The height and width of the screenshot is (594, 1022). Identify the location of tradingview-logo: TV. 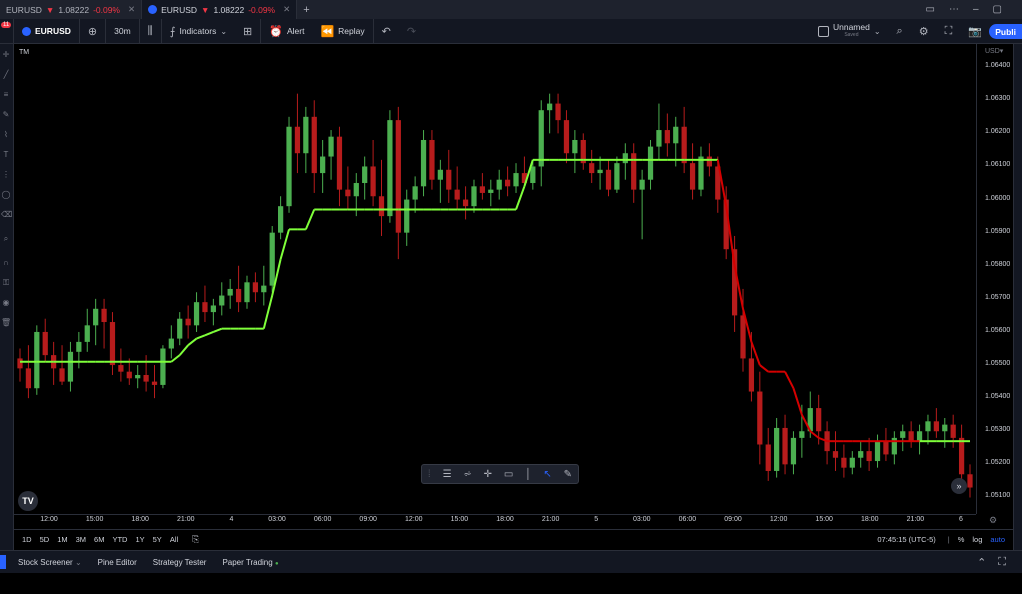
(28, 501).